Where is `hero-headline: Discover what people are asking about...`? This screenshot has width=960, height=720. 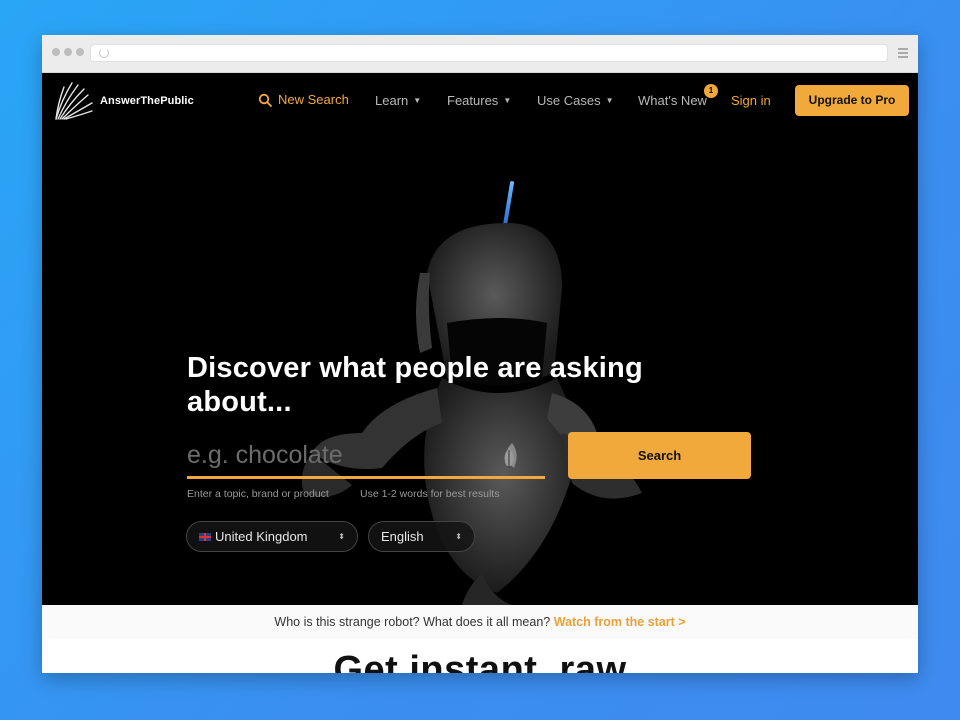
hero-headline: Discover what people are asking about... is located at coordinates (415, 385).